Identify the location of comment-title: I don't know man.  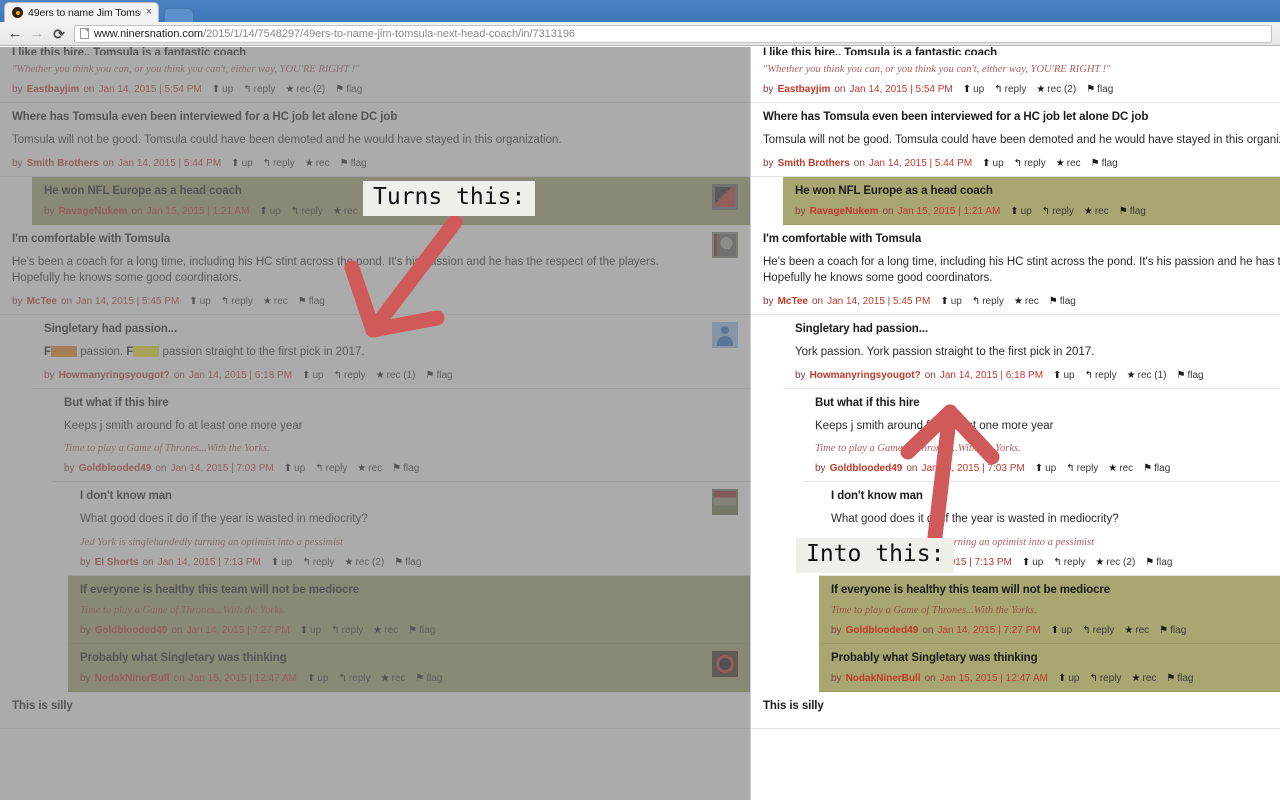
(409, 496).